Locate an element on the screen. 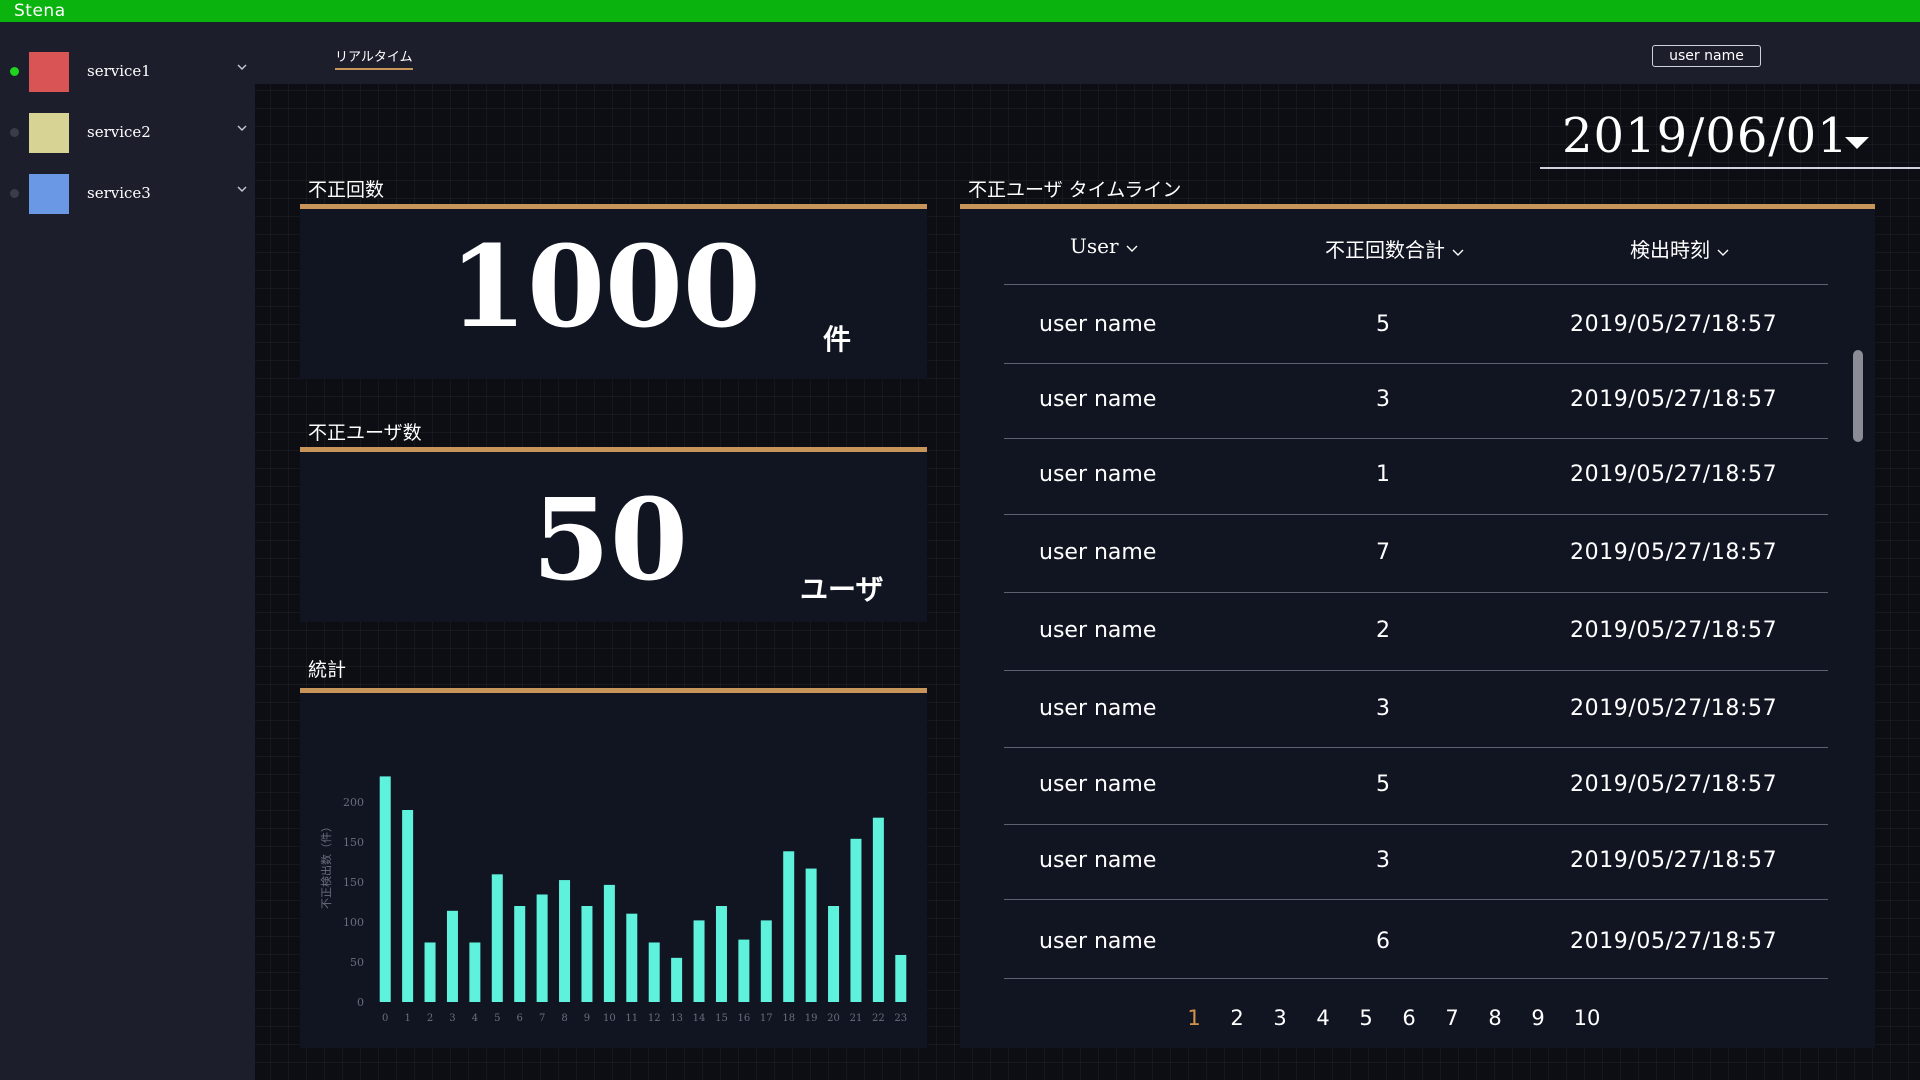 This screenshot has height=1080, width=1920. column-header-count: 不正回数合計 is located at coordinates (1395, 248).